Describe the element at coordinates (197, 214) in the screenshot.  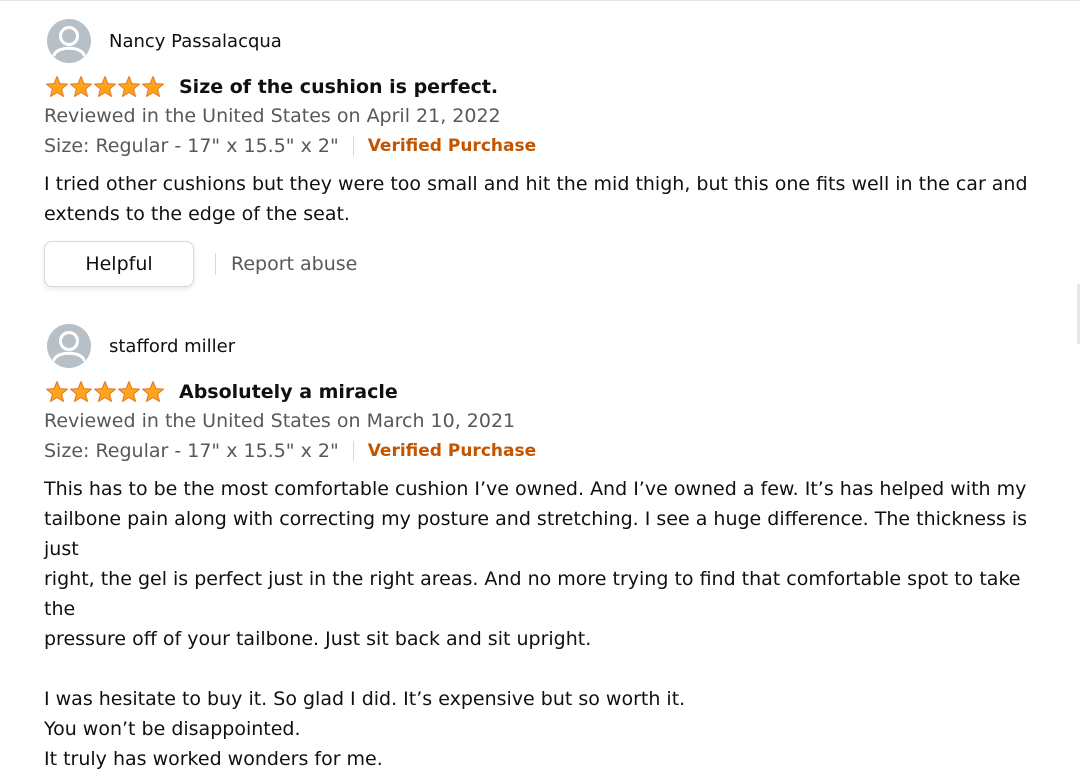
I see `review-body-line: extends to the edge of the seat.` at that location.